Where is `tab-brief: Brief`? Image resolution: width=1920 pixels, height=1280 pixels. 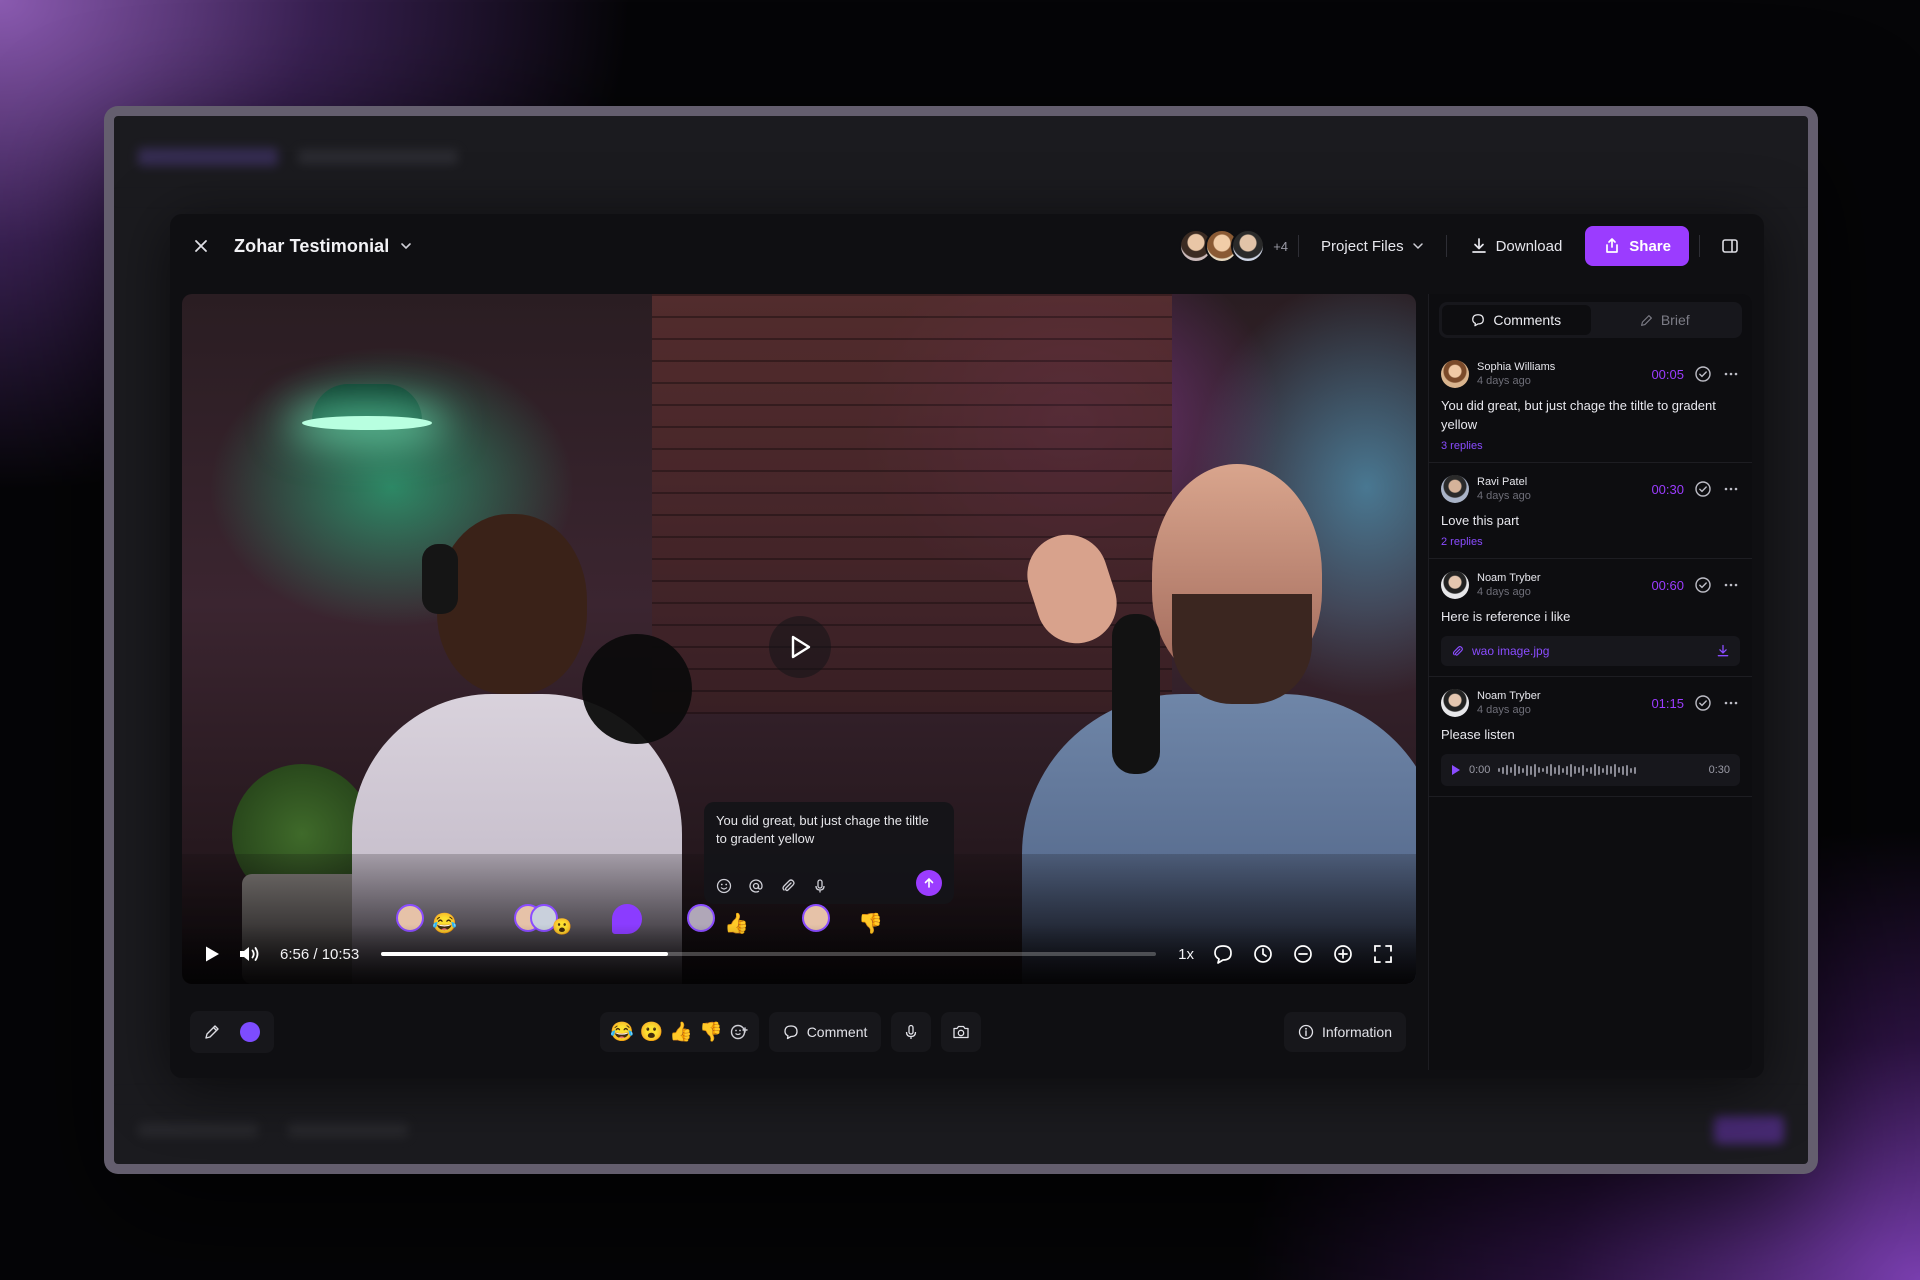 tab-brief: Brief is located at coordinates (1665, 320).